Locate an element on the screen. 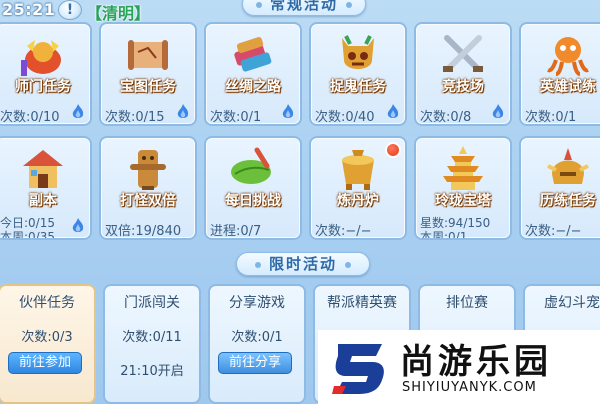  activity-card: 英雄试练次数:0/1 is located at coordinates (559, 74).